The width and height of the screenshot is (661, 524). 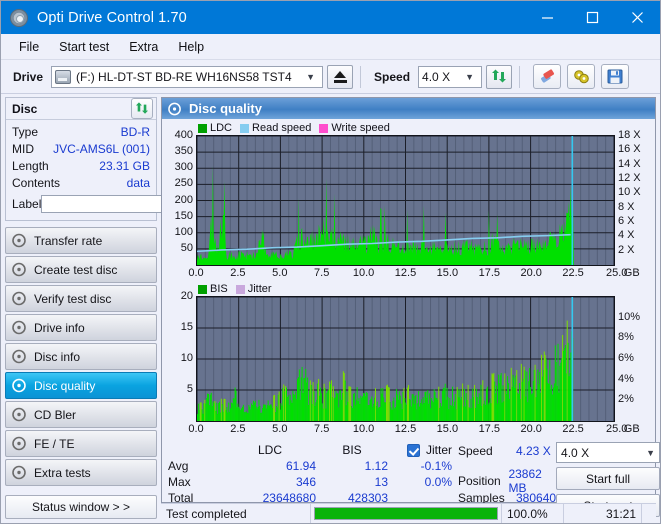 What do you see at coordinates (626, 249) in the screenshot?
I see `y2-tick-label: 2 X` at bounding box center [626, 249].